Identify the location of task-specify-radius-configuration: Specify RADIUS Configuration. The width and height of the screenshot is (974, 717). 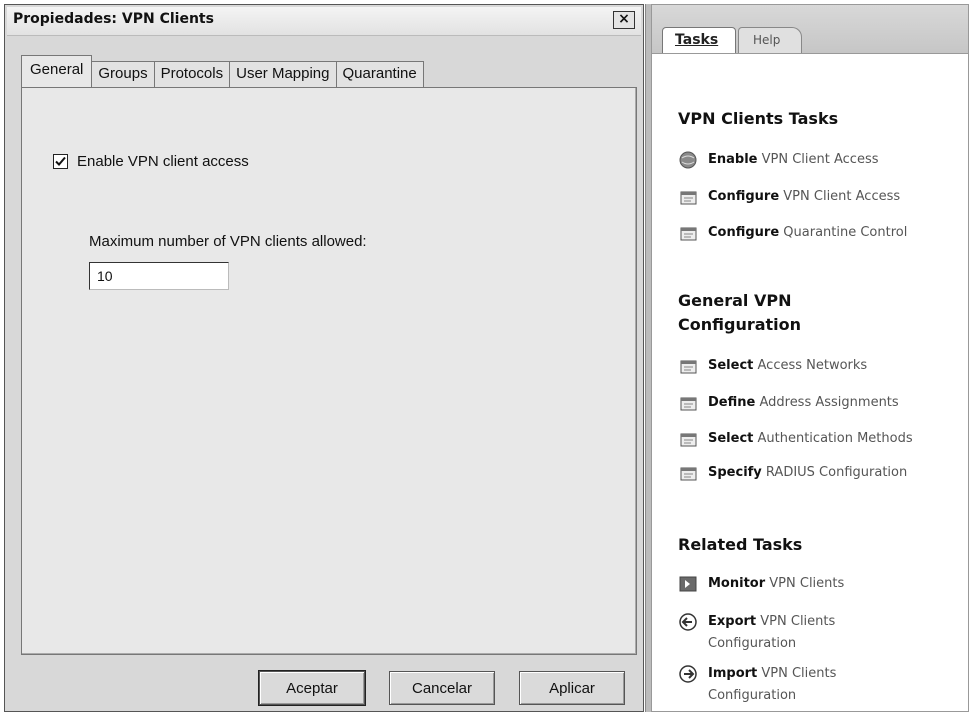
(823, 473).